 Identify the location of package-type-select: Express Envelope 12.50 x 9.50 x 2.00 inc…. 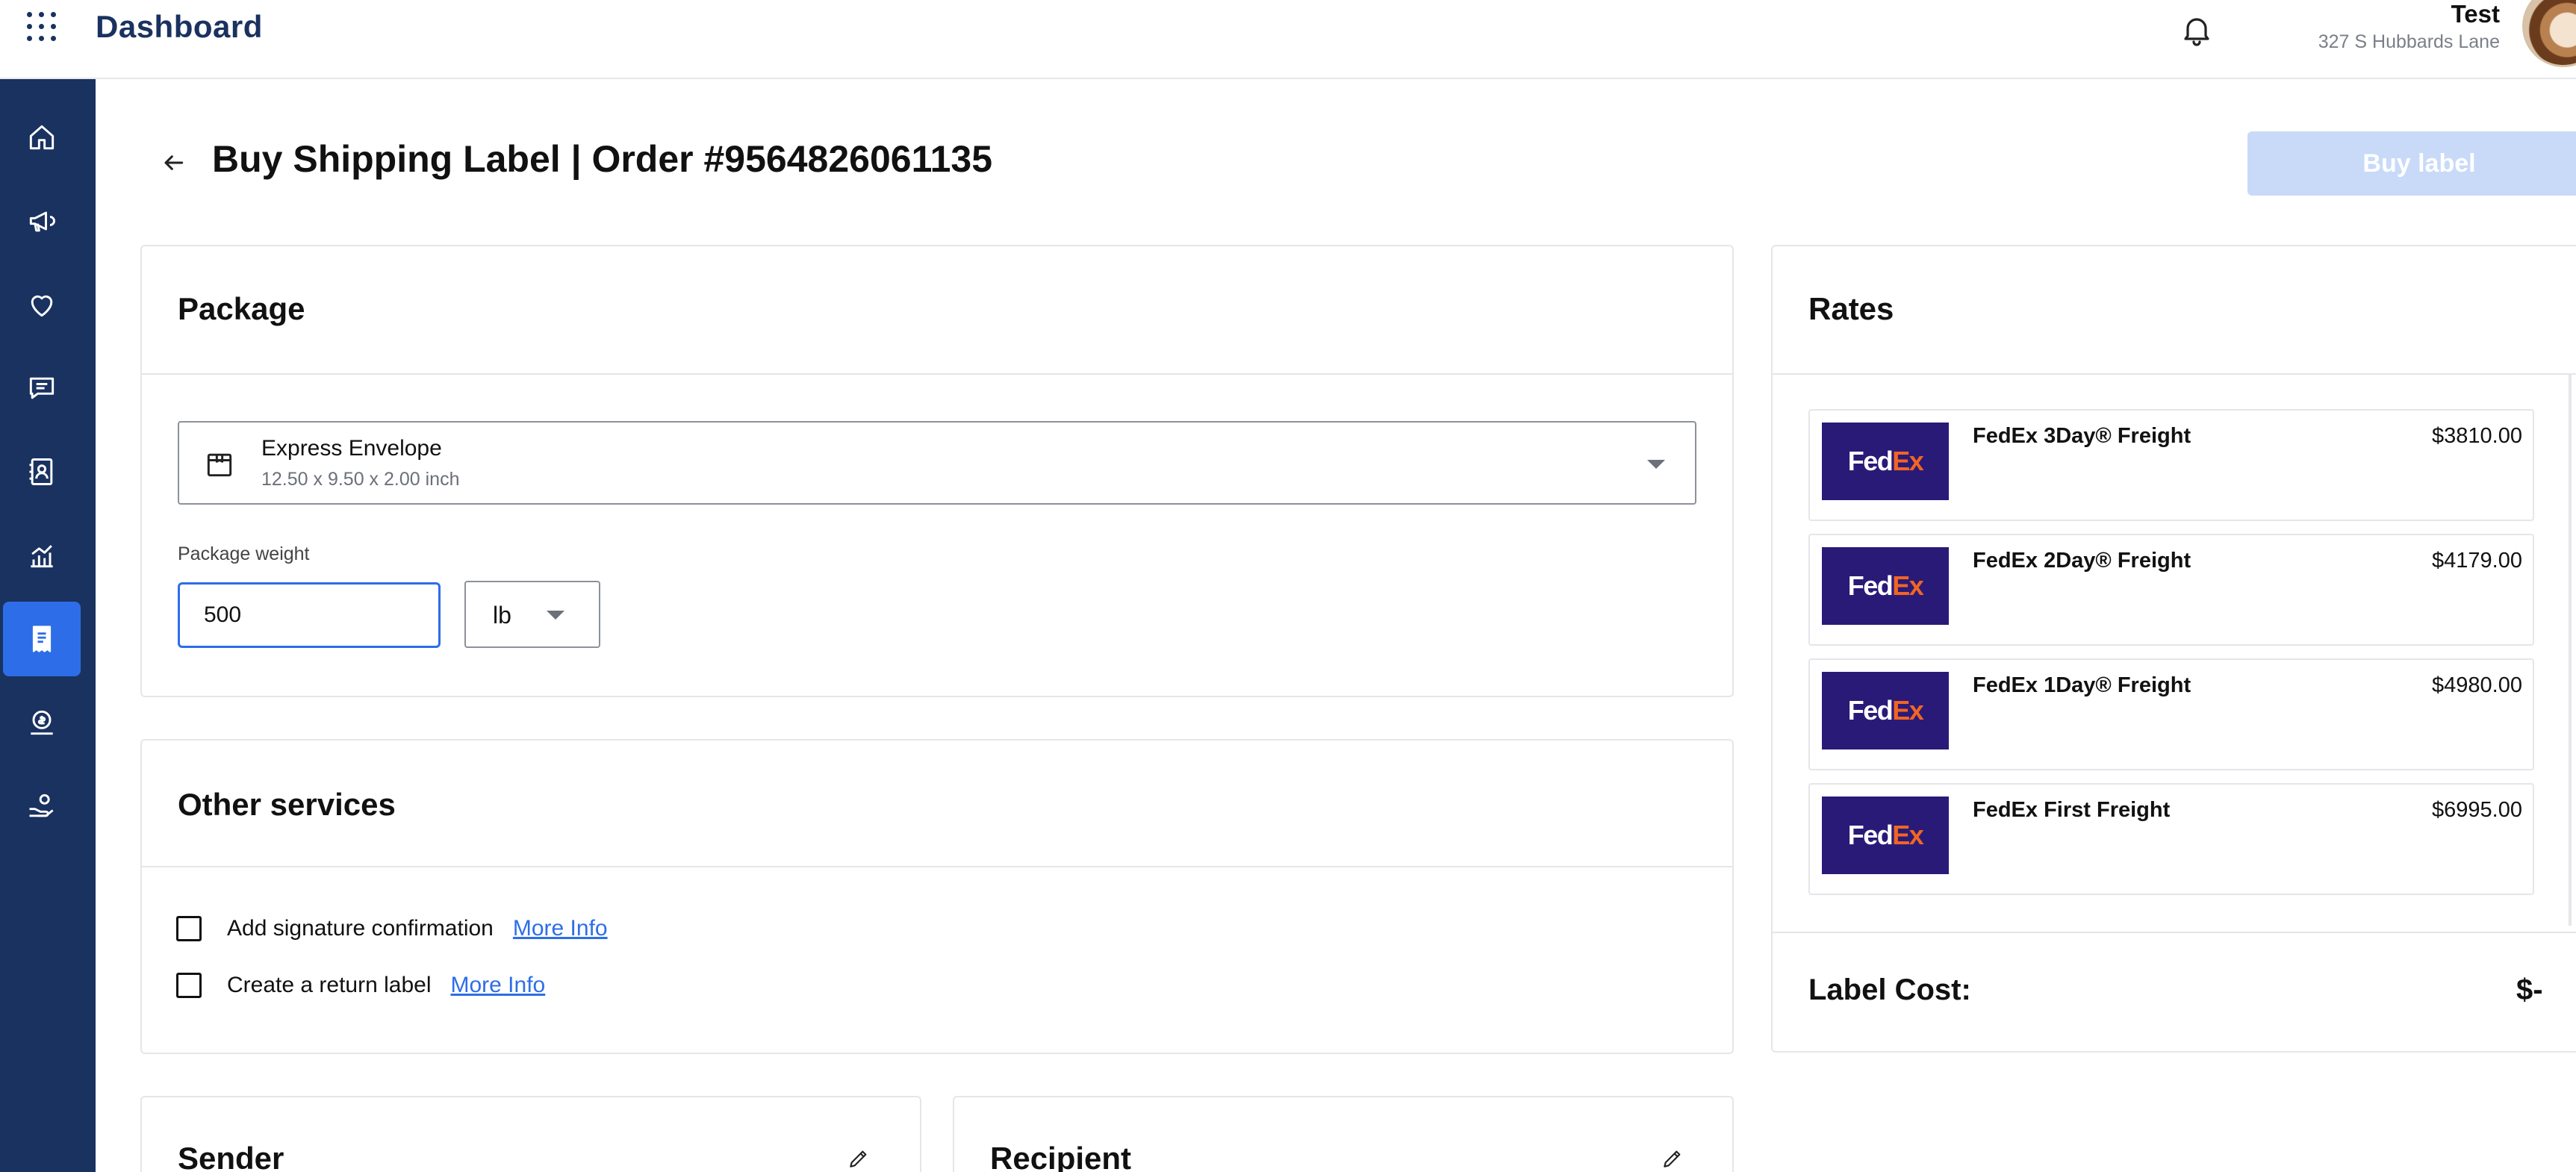
(937, 463).